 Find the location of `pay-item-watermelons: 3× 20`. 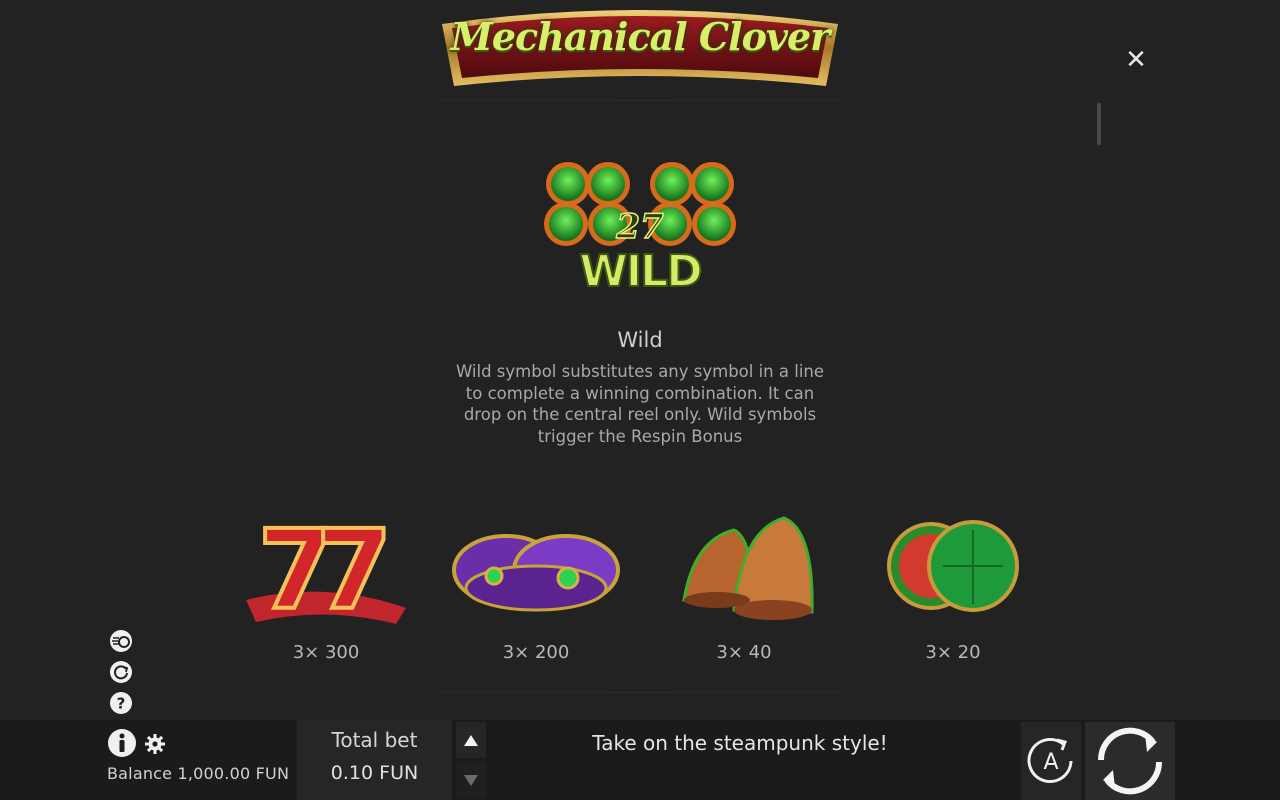

pay-item-watermelons: 3× 20 is located at coordinates (953, 590).